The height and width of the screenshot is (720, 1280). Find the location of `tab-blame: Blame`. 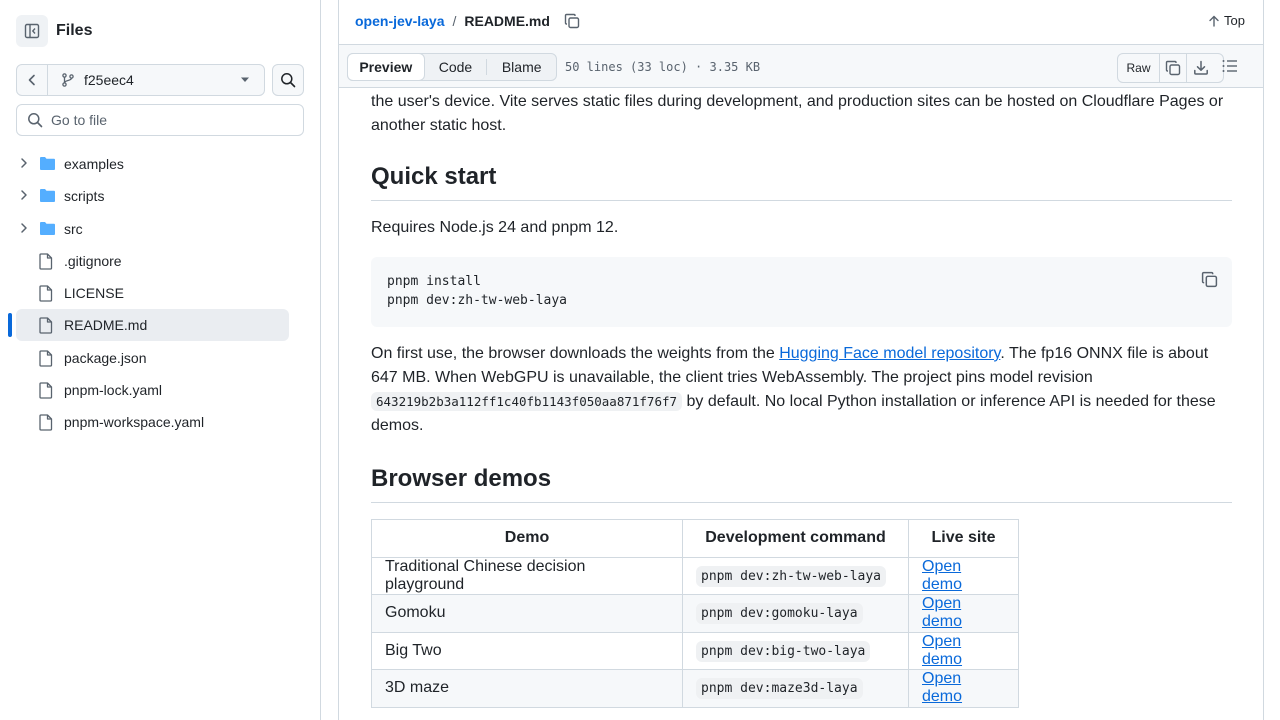

tab-blame: Blame is located at coordinates (521, 67).